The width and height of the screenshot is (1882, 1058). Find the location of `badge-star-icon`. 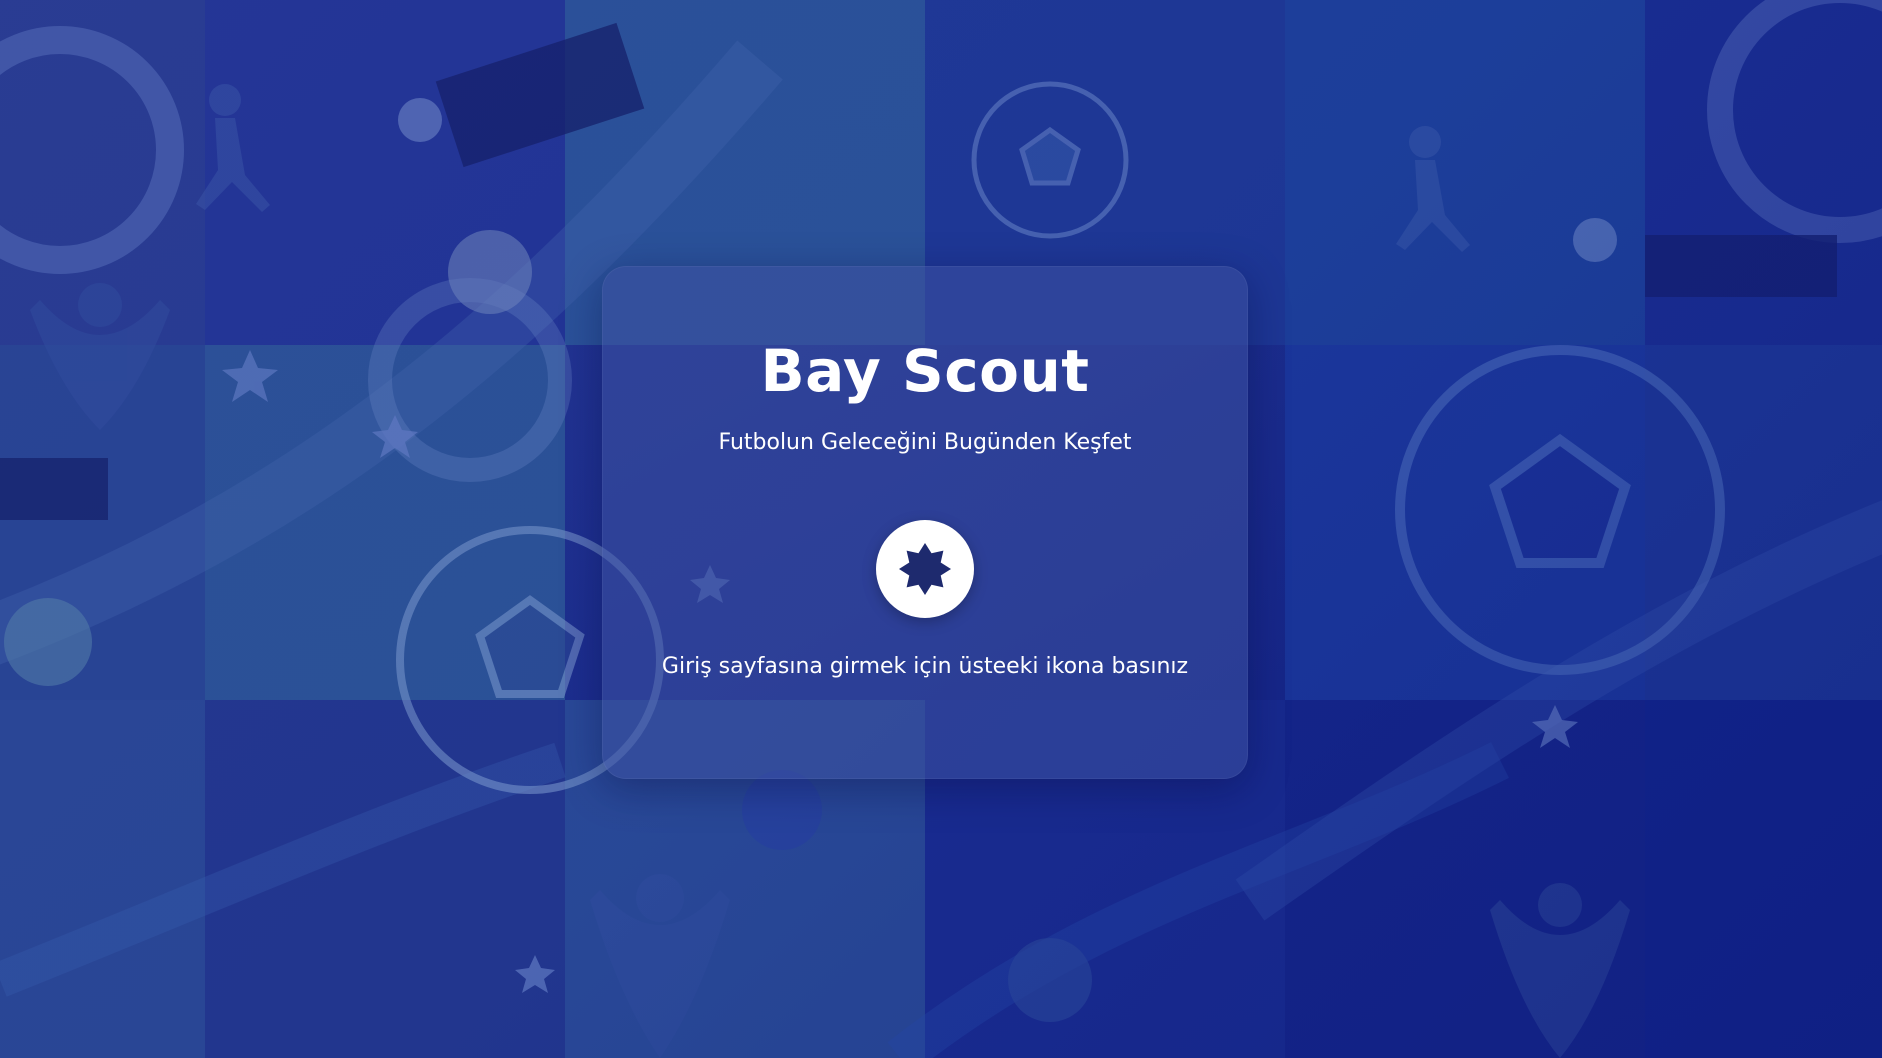

badge-star-icon is located at coordinates (925, 569).